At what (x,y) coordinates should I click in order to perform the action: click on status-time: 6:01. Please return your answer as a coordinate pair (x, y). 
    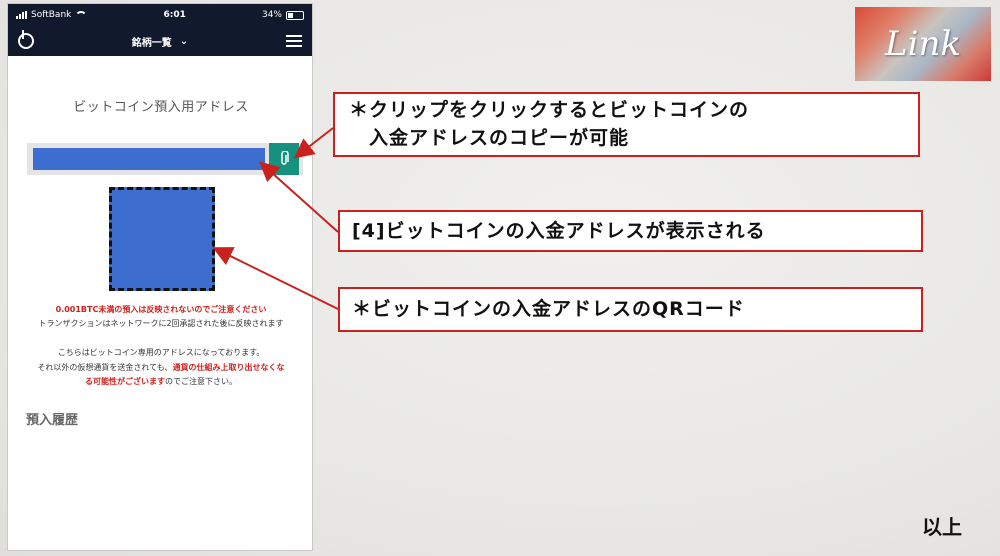
    Looking at the image, I should click on (174, 15).